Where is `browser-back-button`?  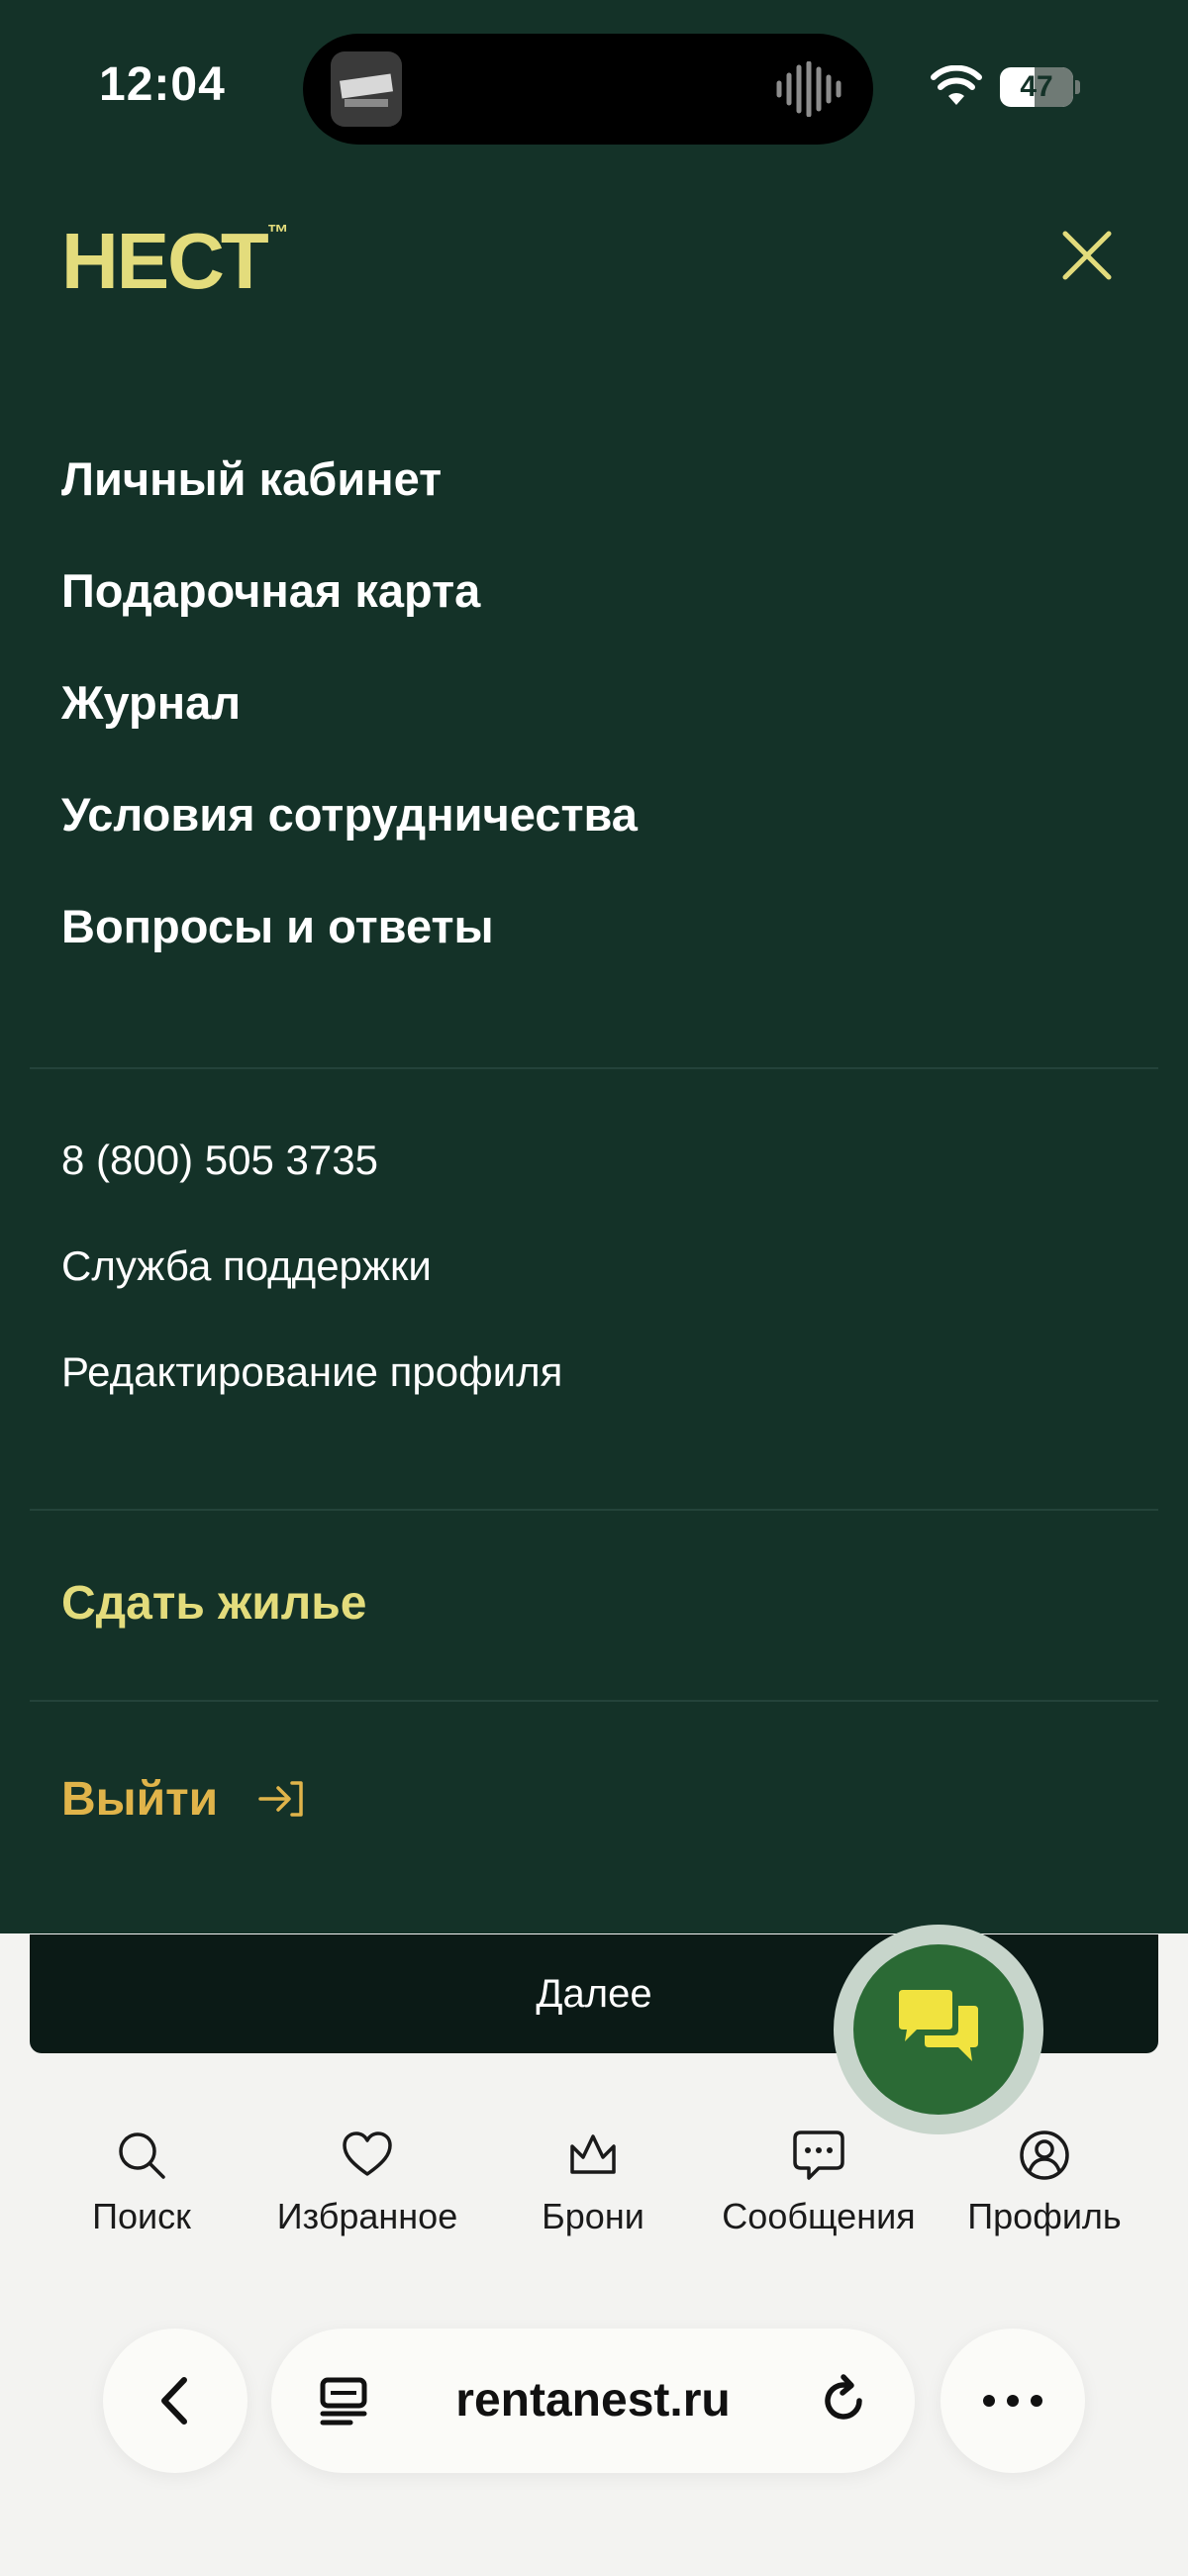
browser-back-button is located at coordinates (175, 2401).